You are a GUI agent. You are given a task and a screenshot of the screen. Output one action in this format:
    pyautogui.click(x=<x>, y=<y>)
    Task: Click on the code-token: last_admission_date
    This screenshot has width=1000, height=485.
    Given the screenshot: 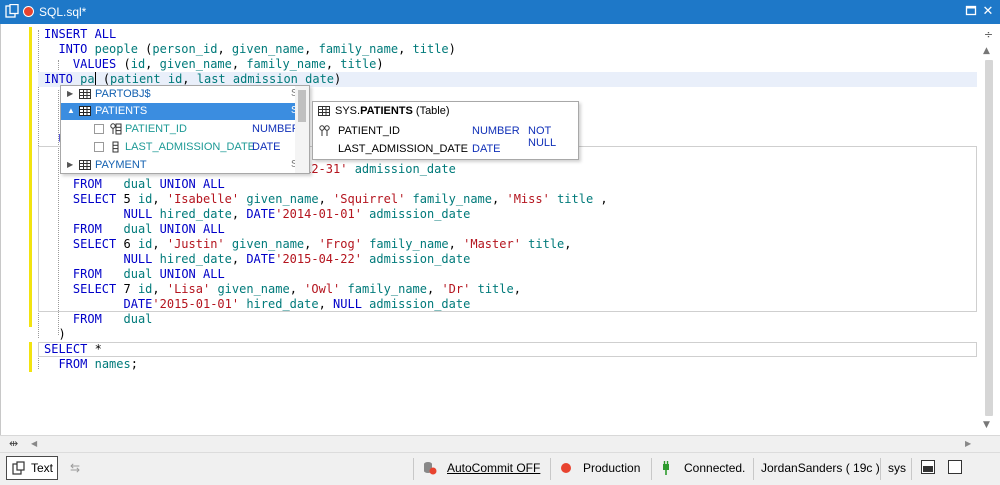 What is the action you would take?
    pyautogui.click(x=265, y=79)
    